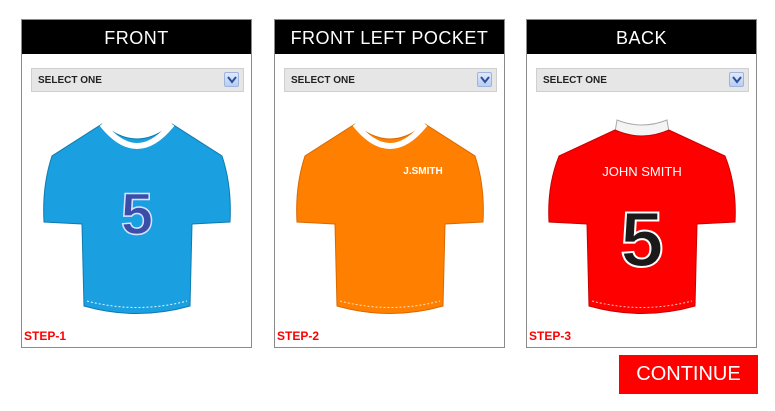 This screenshot has width=775, height=411. I want to click on front-shirt-image: 5, so click(137, 218).